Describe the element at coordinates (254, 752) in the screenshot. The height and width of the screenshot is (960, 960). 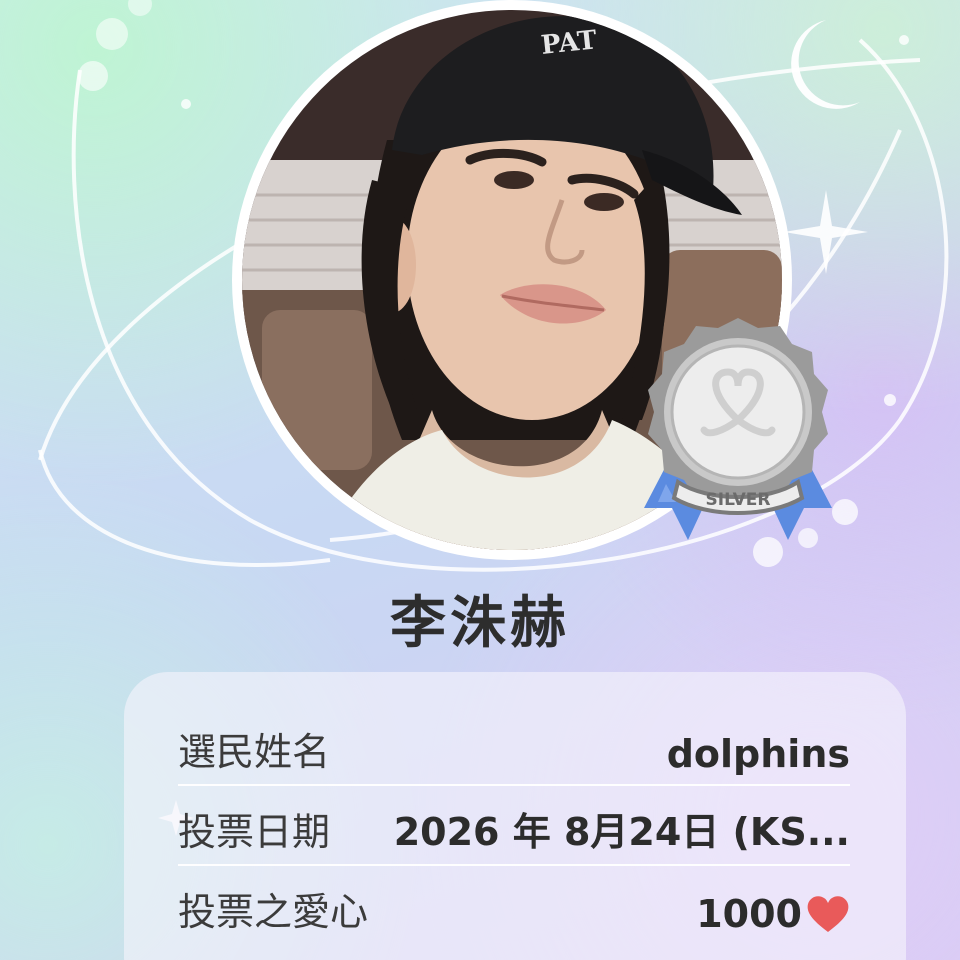
I see `voter-name-label: 選民姓名` at that location.